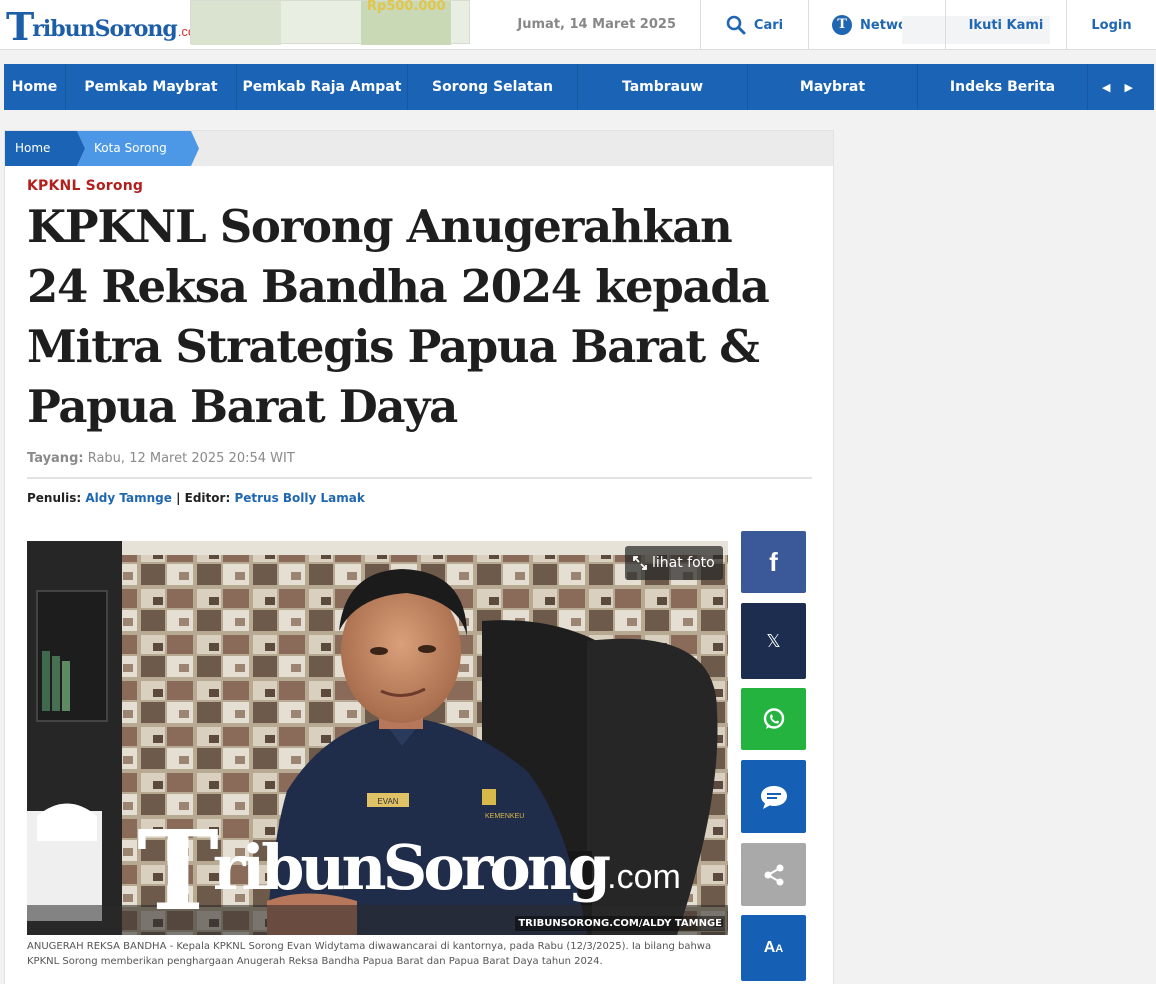 Image resolution: width=1156 pixels, height=984 pixels. I want to click on search-icon, so click(736, 25).